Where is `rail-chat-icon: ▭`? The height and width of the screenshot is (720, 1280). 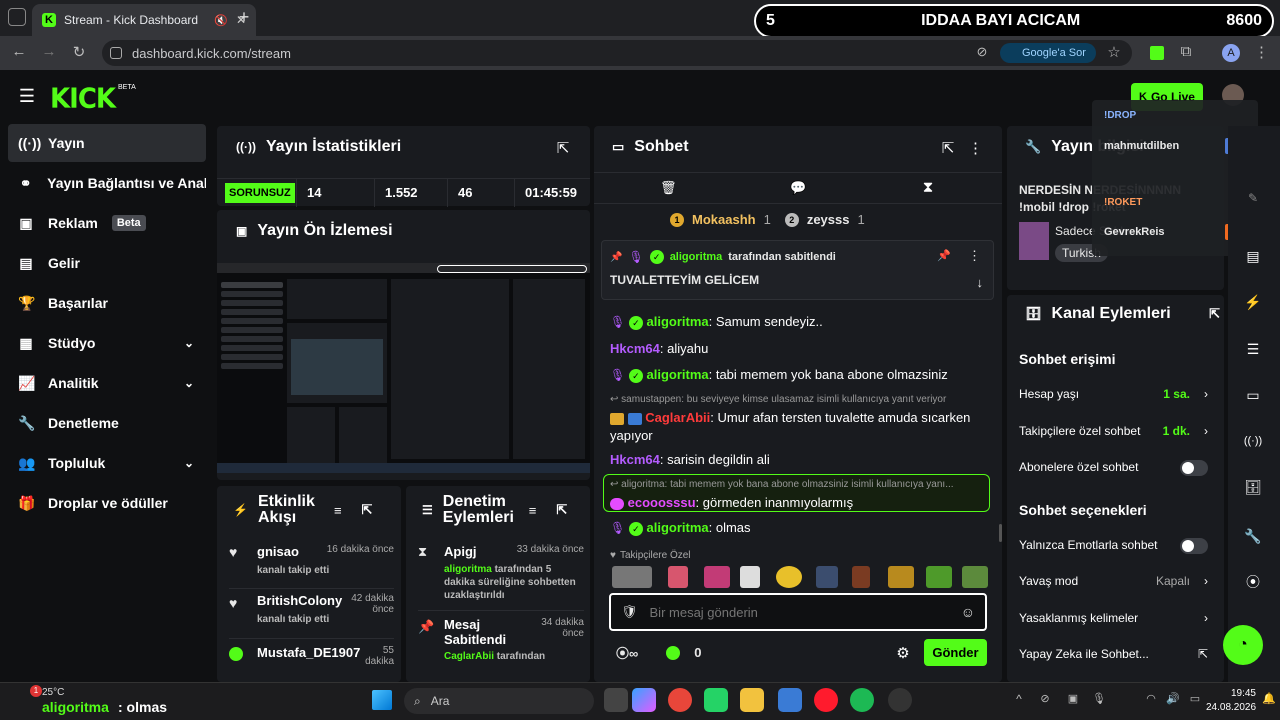
rail-chat-icon: ▭ is located at coordinates (1253, 395).